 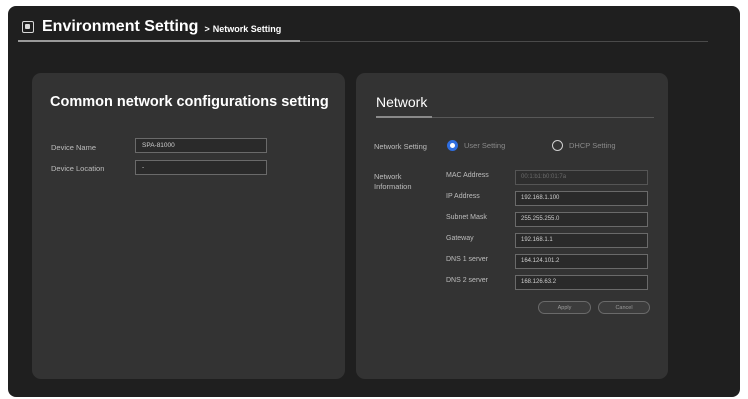 What do you see at coordinates (120, 26) in the screenshot?
I see `page-title: Environment Setting` at bounding box center [120, 26].